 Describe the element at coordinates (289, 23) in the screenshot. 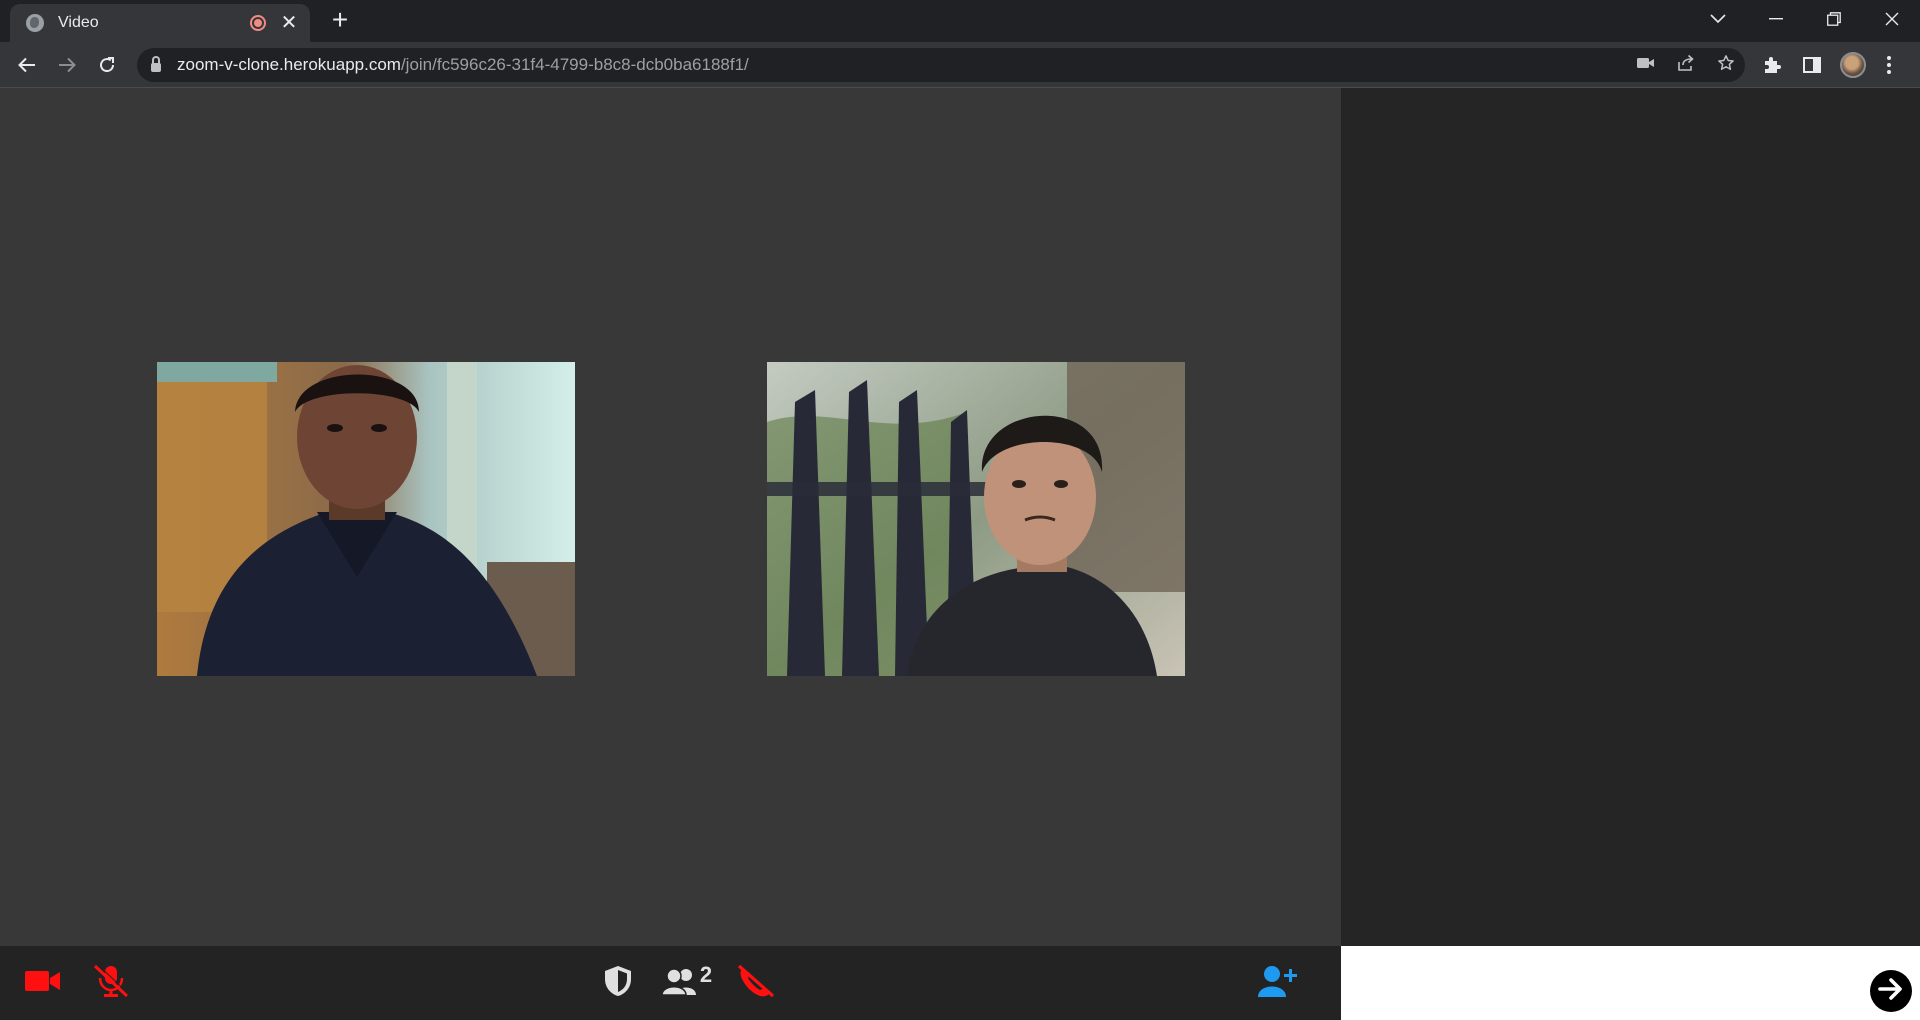

I see `tab-close-icon: ✕` at that location.